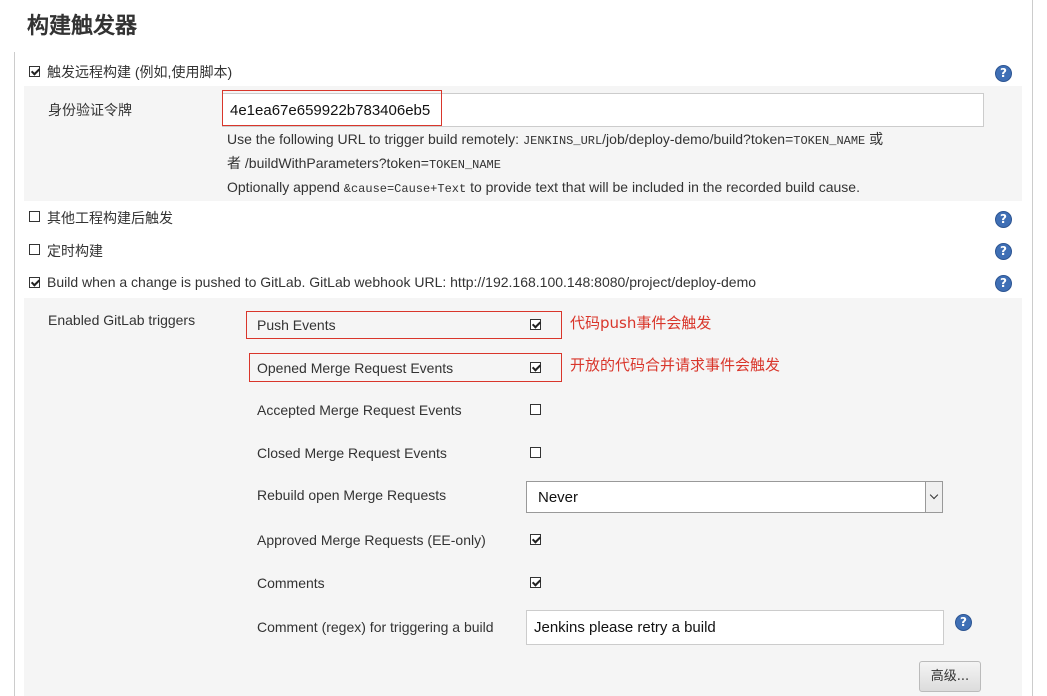 The height and width of the screenshot is (696, 1047). Describe the element at coordinates (34, 249) in the screenshot. I see `scheduled-build-checkbox` at that location.